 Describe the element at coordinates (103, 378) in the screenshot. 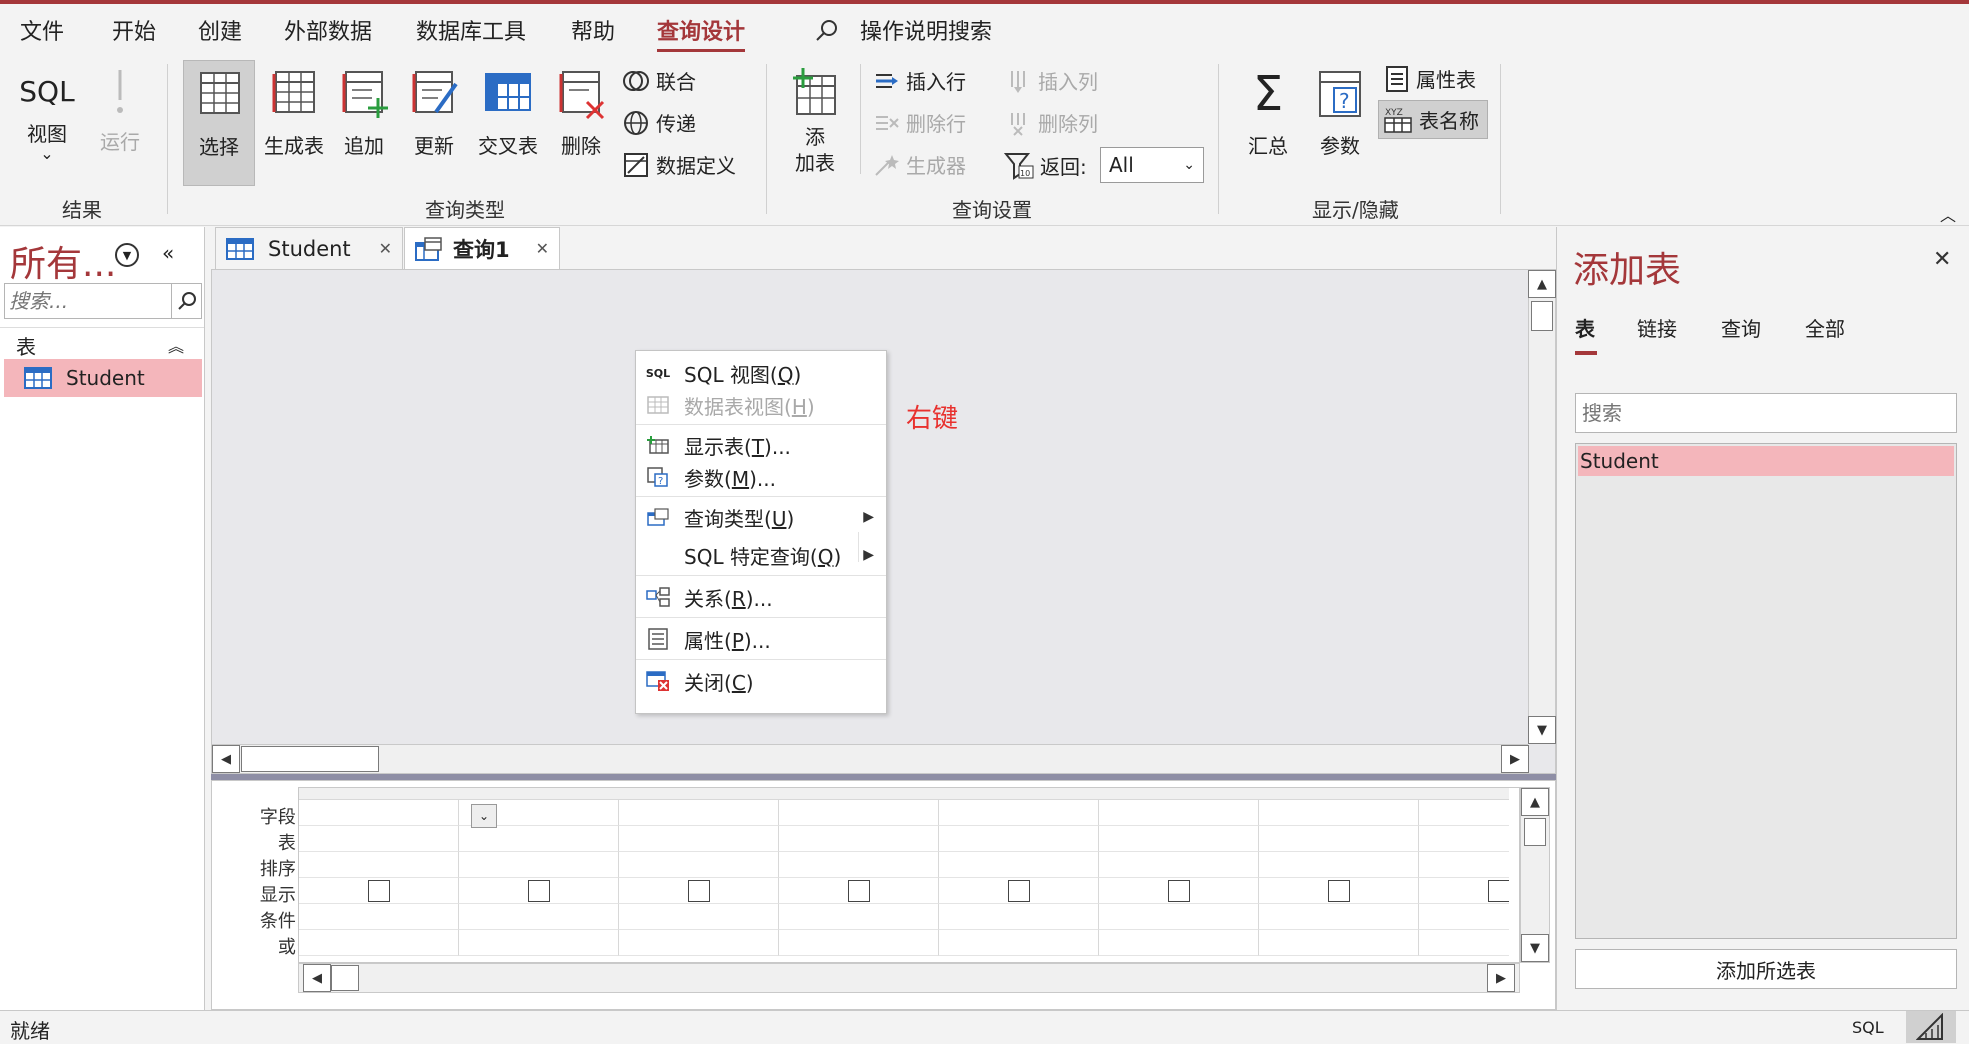

I see `nav-item-student: Student` at that location.